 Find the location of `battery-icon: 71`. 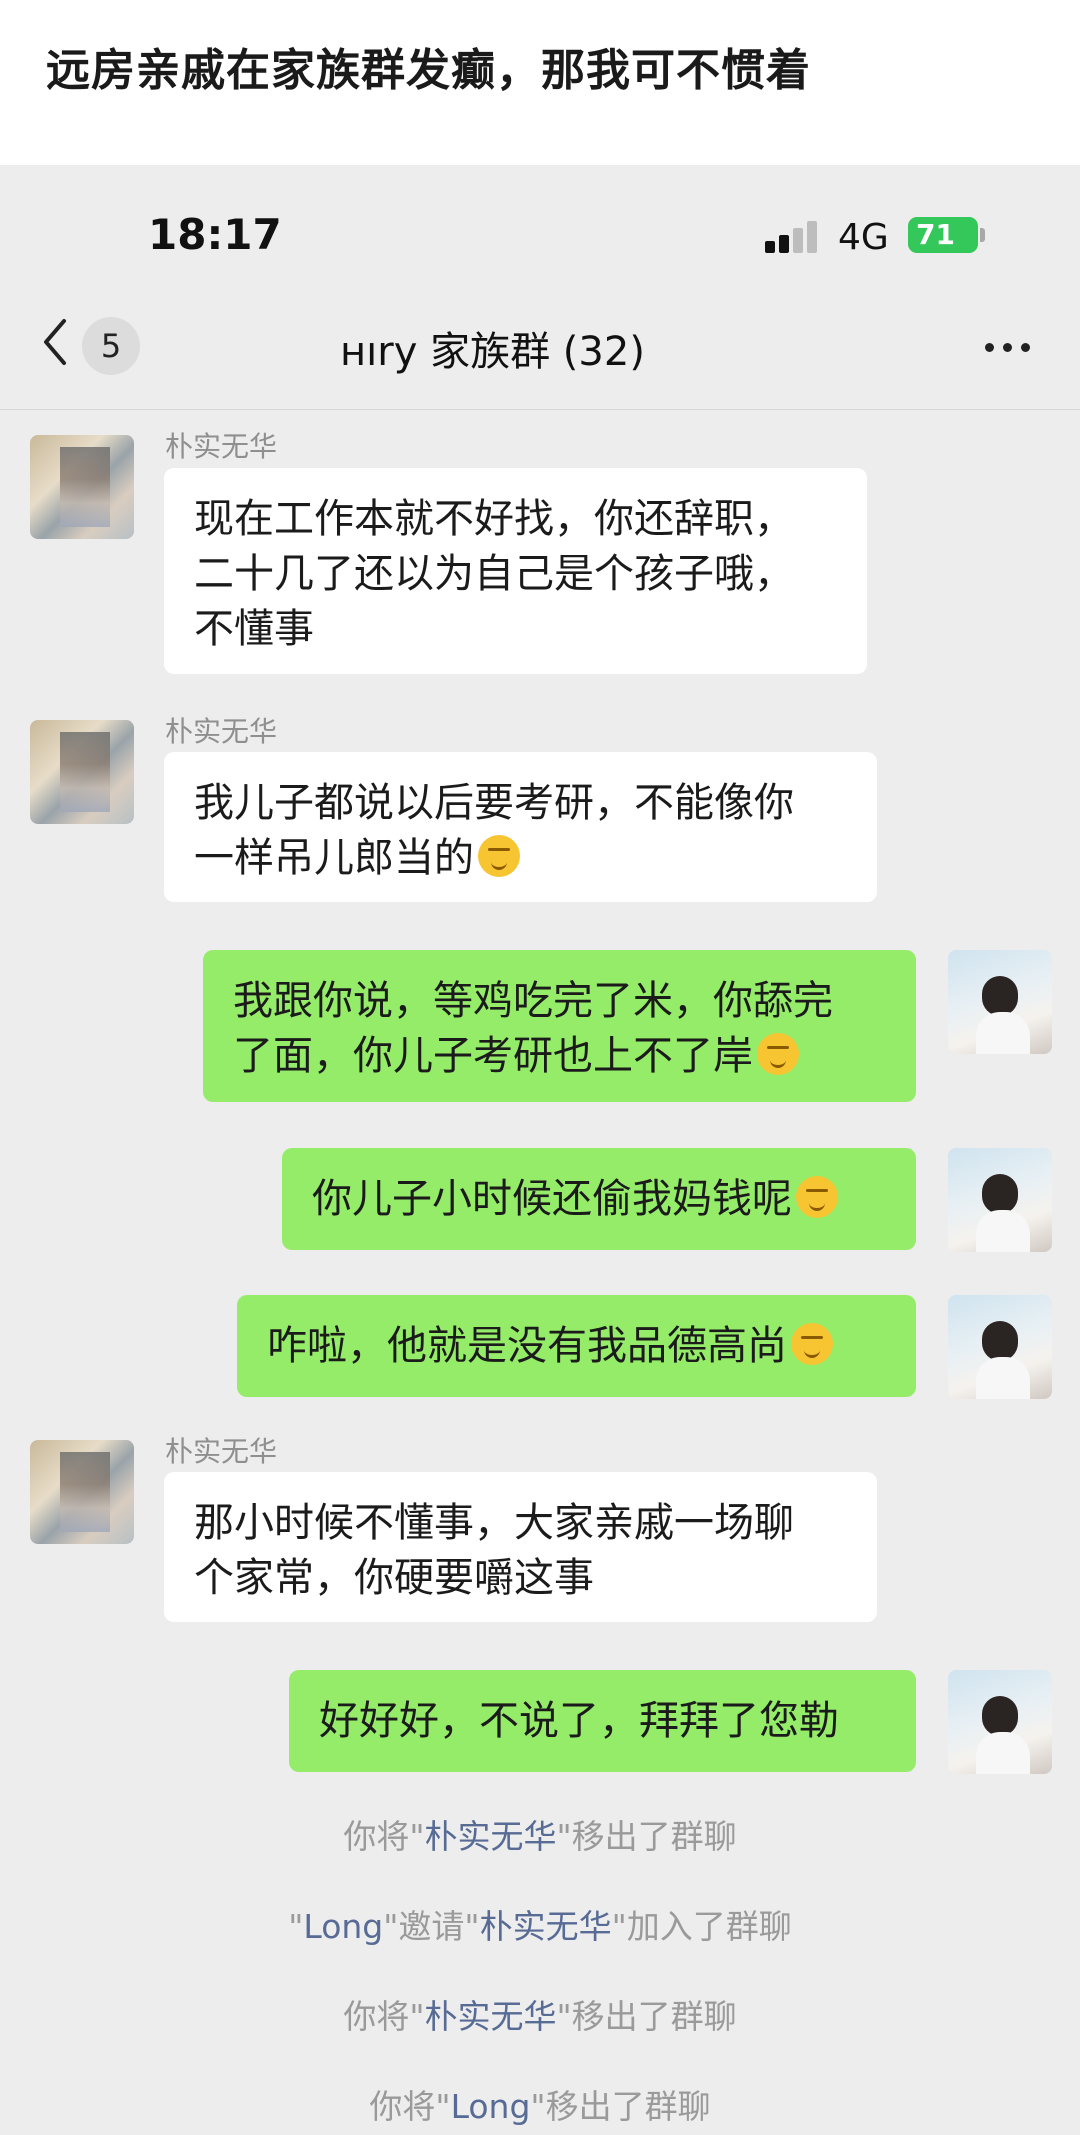

battery-icon: 71 is located at coordinates (943, 235).